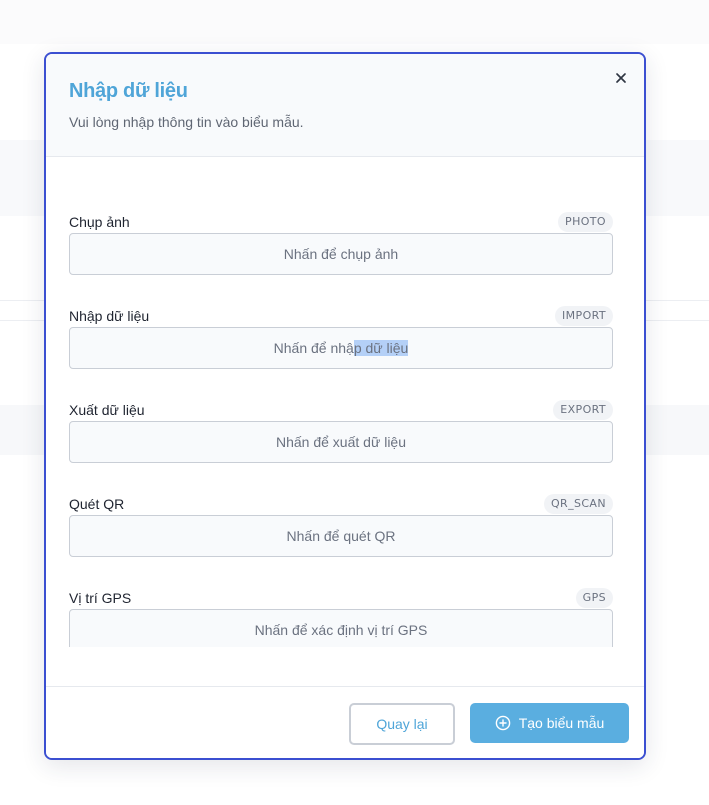  Describe the element at coordinates (594, 598) in the screenshot. I see `field-type-badge: GPS` at that location.